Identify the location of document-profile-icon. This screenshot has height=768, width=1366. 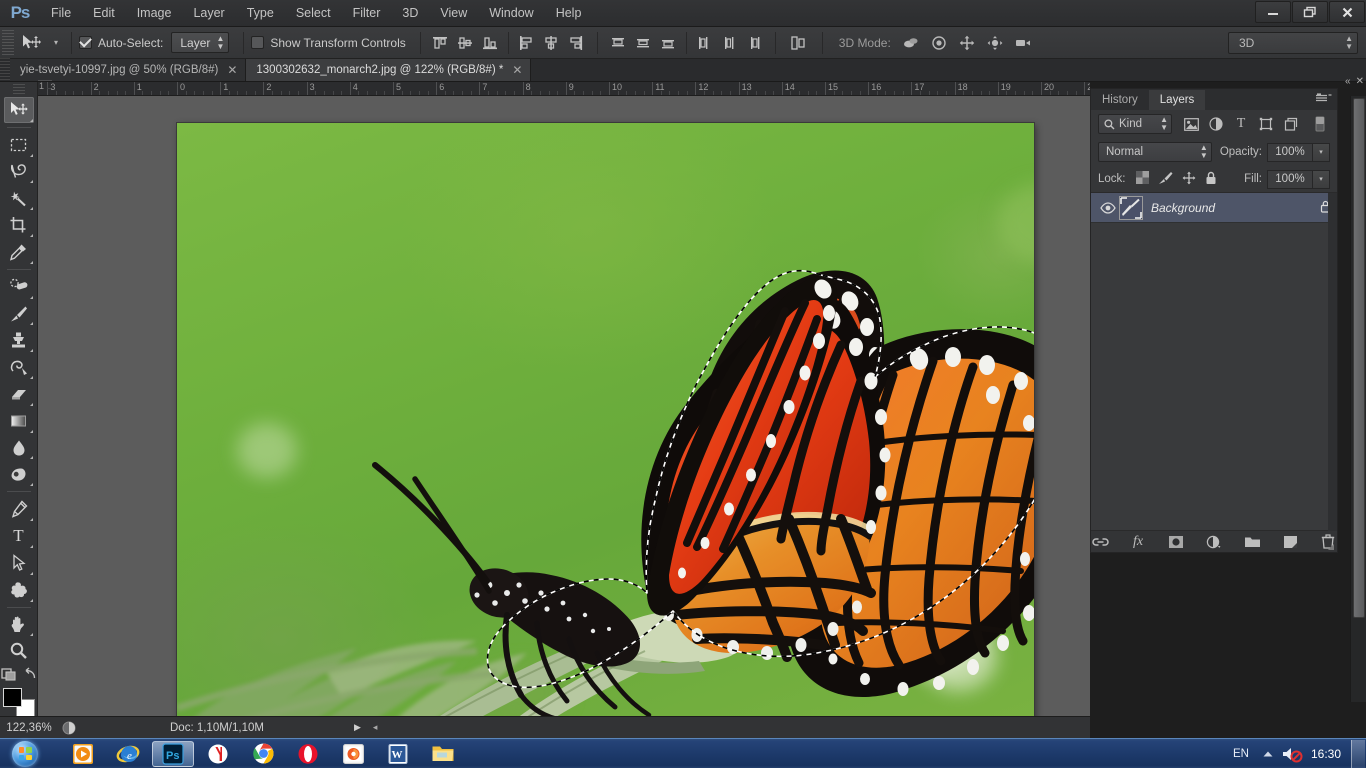
(69, 728).